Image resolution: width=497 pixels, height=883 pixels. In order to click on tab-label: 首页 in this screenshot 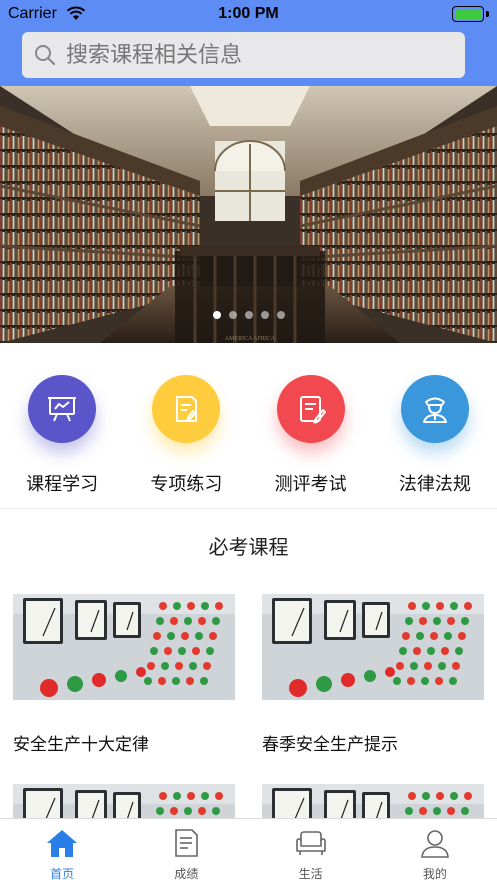, I will do `click(62, 874)`.